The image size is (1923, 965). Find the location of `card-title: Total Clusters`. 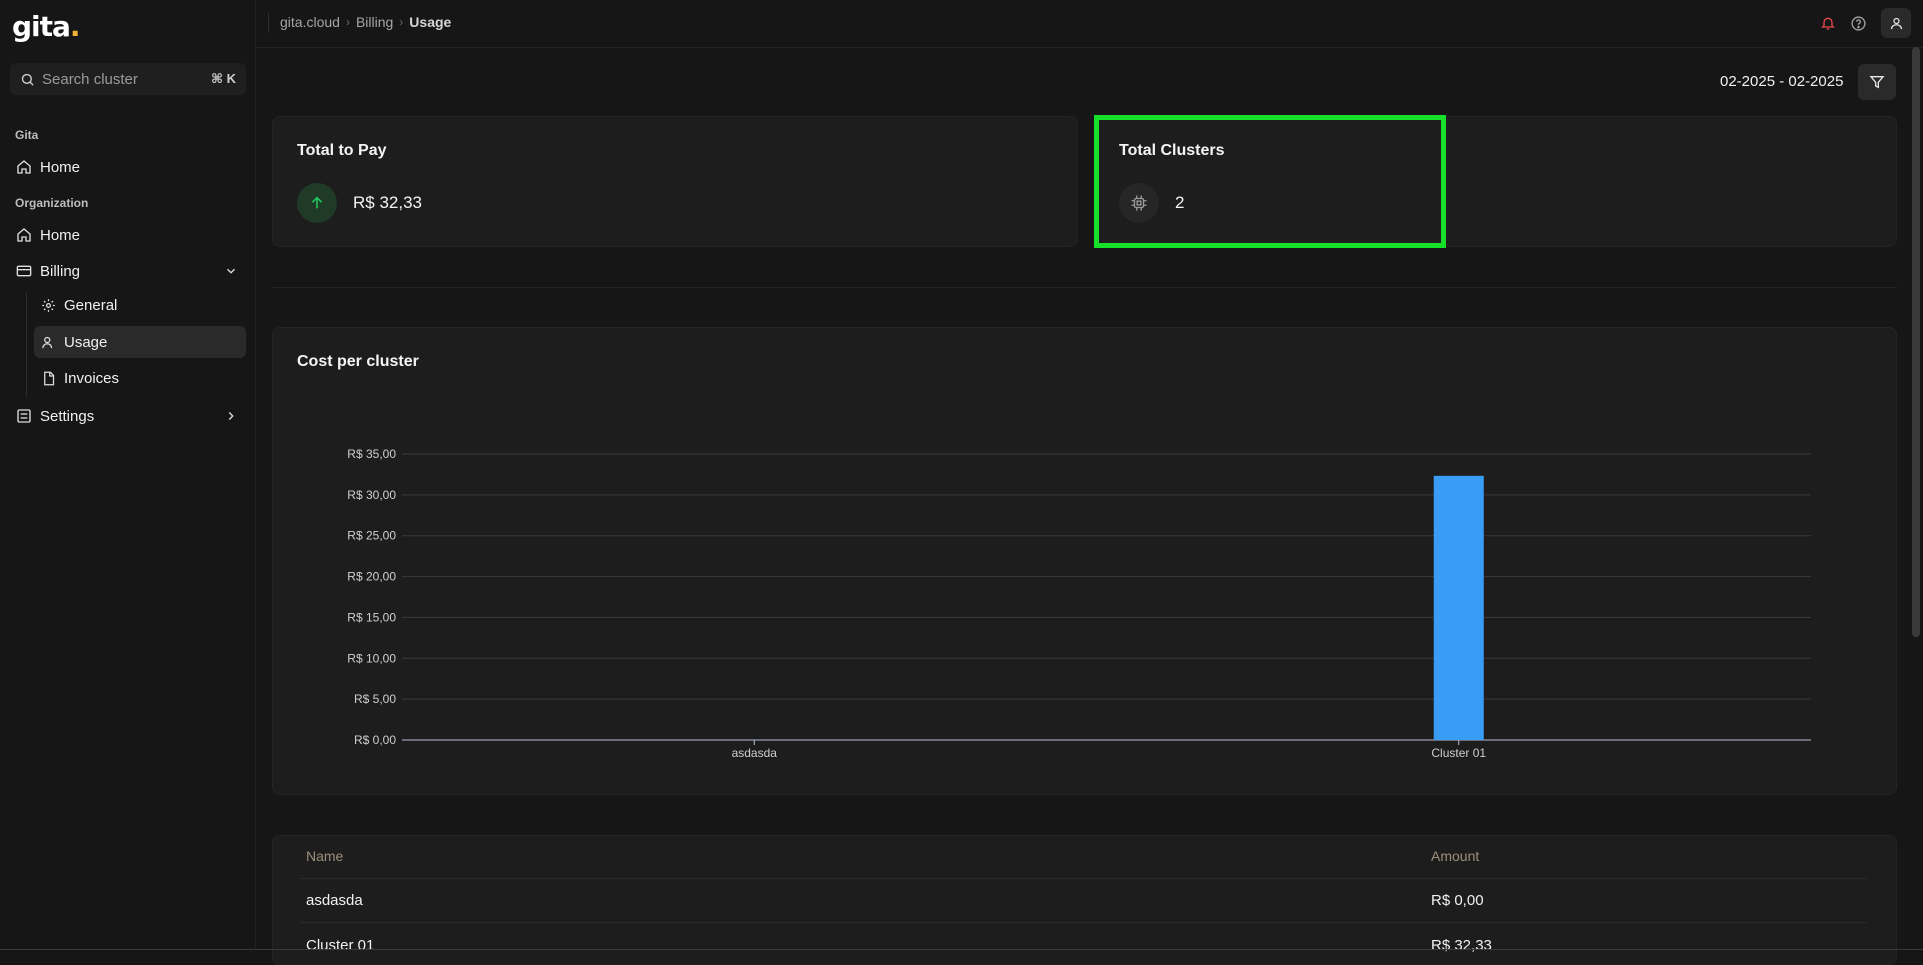

card-title: Total Clusters is located at coordinates (1172, 150).